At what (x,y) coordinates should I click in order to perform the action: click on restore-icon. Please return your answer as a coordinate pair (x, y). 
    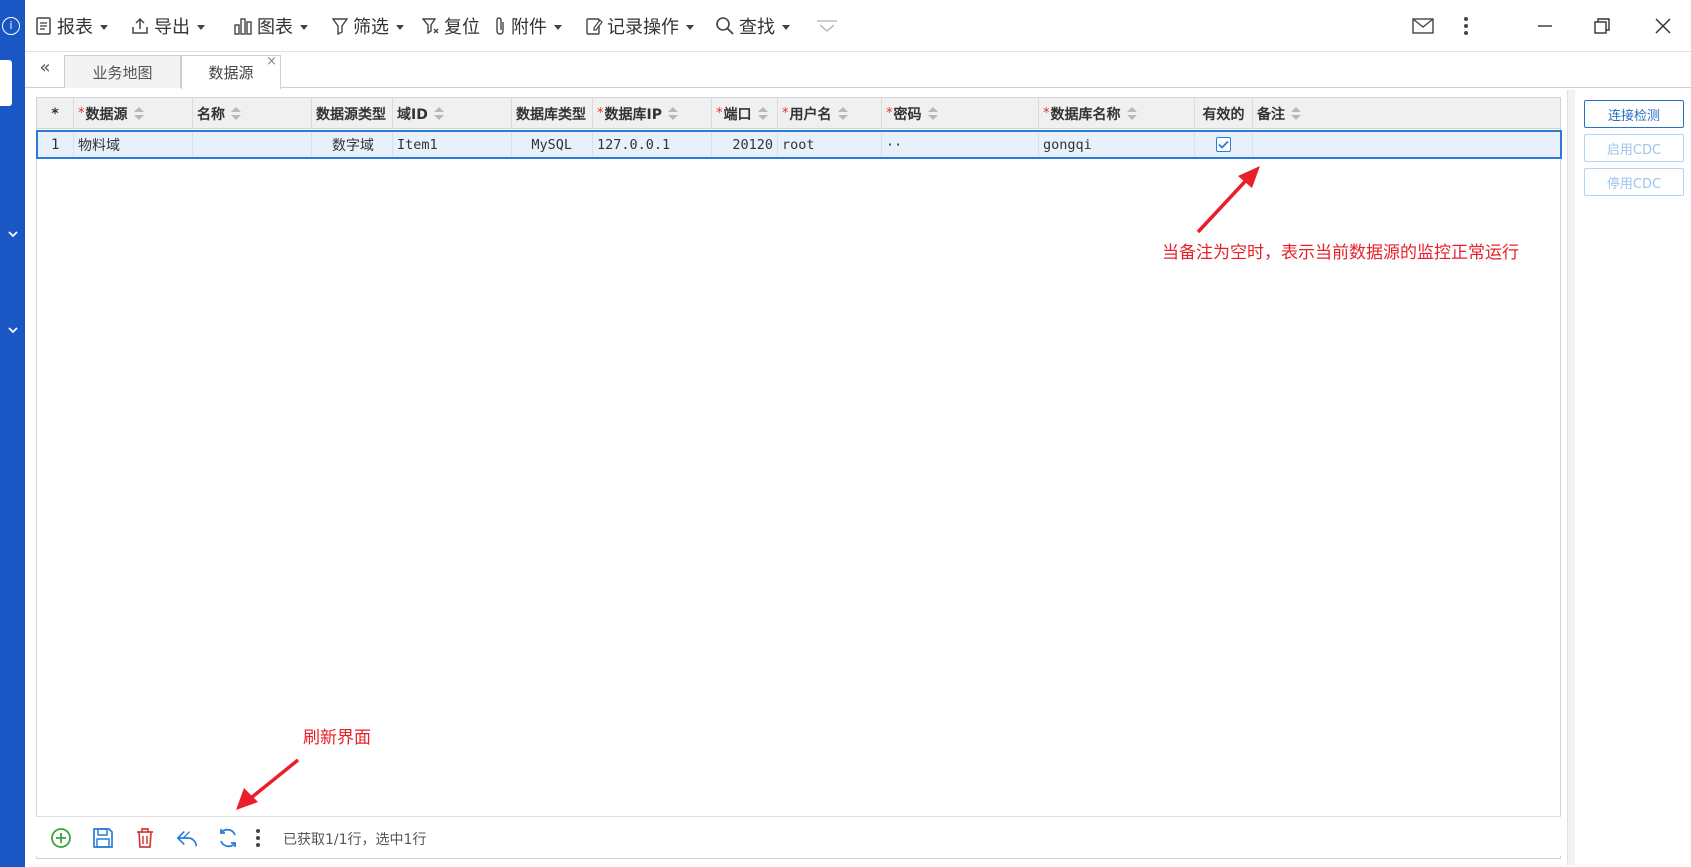
    Looking at the image, I should click on (1602, 26).